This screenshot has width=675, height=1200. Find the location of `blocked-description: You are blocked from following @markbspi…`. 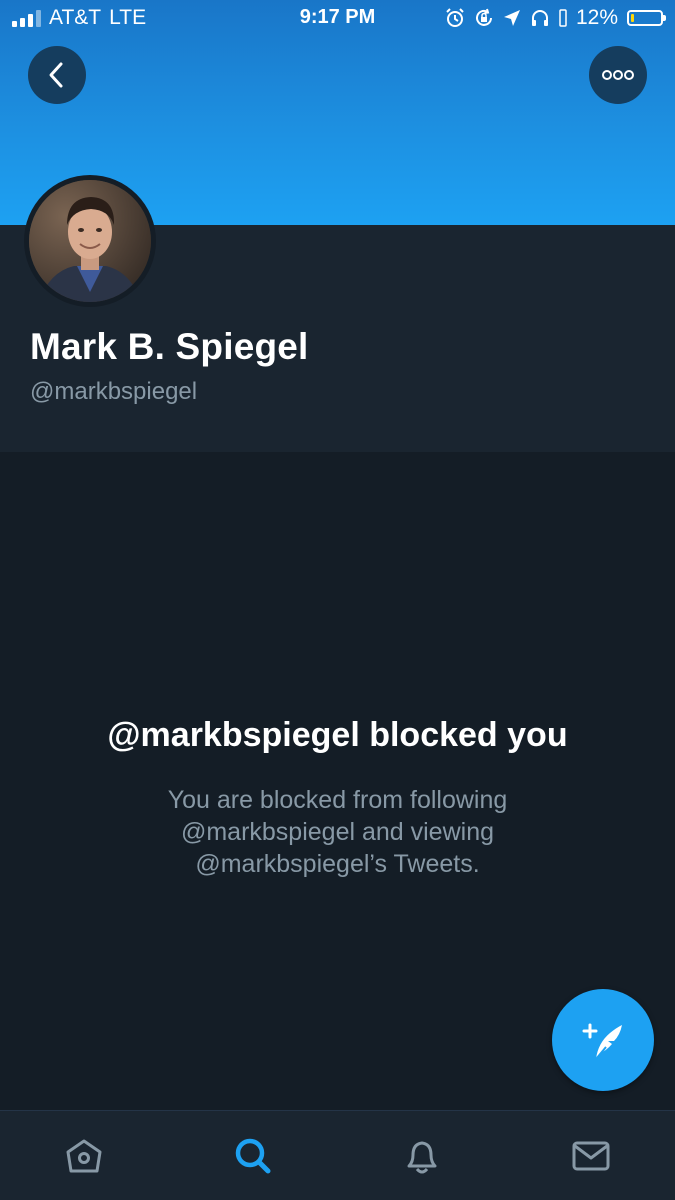

blocked-description: You are blocked from following @markbspi… is located at coordinates (337, 832).